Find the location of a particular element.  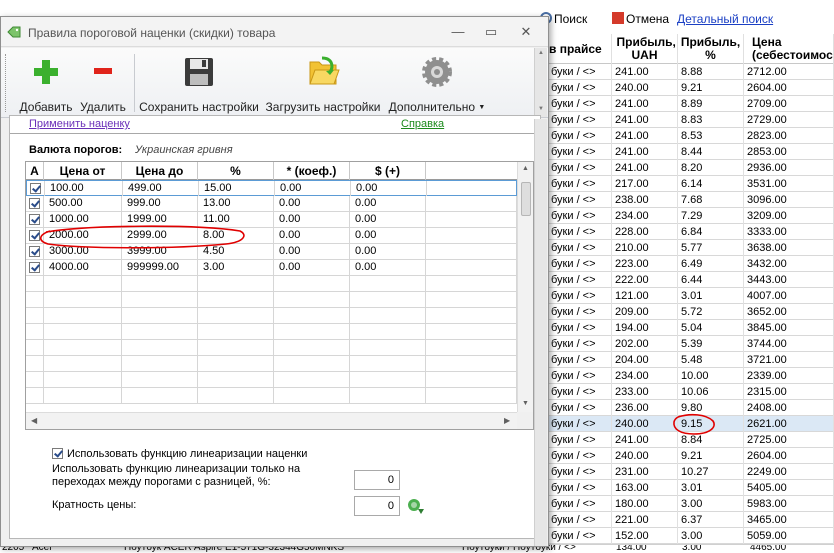

save-settings-button: Сохранить настройки is located at coordinates (199, 82).